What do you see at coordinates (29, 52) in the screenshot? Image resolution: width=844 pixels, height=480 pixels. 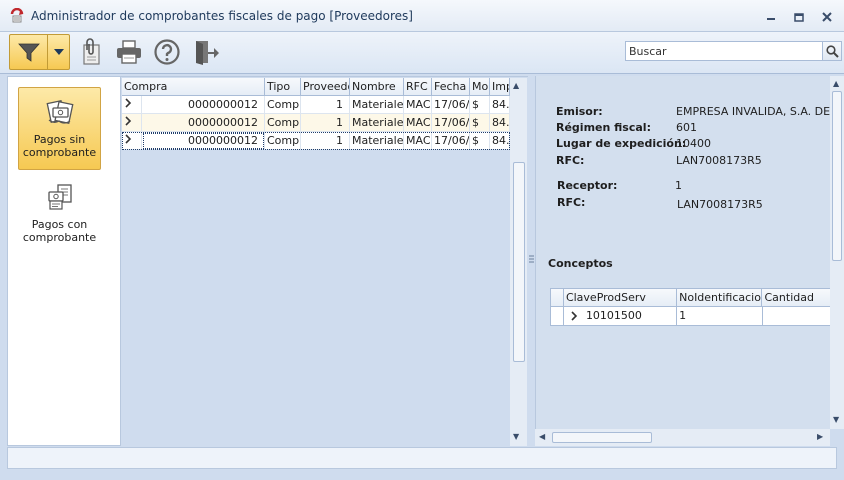 I see `filter-icon` at bounding box center [29, 52].